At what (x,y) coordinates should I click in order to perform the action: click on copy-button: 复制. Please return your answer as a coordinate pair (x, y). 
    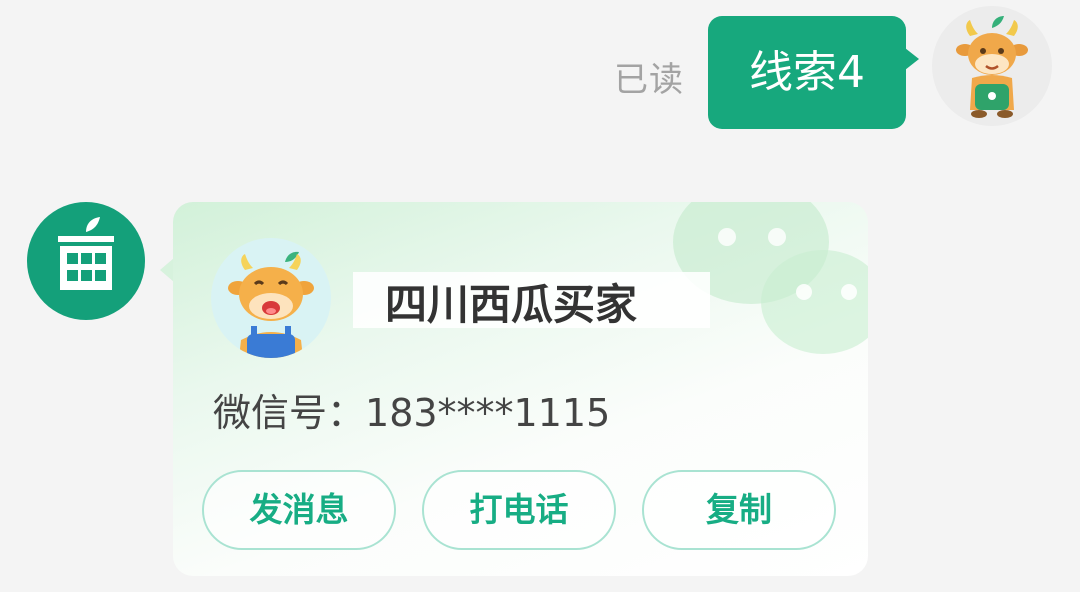
    Looking at the image, I should click on (739, 510).